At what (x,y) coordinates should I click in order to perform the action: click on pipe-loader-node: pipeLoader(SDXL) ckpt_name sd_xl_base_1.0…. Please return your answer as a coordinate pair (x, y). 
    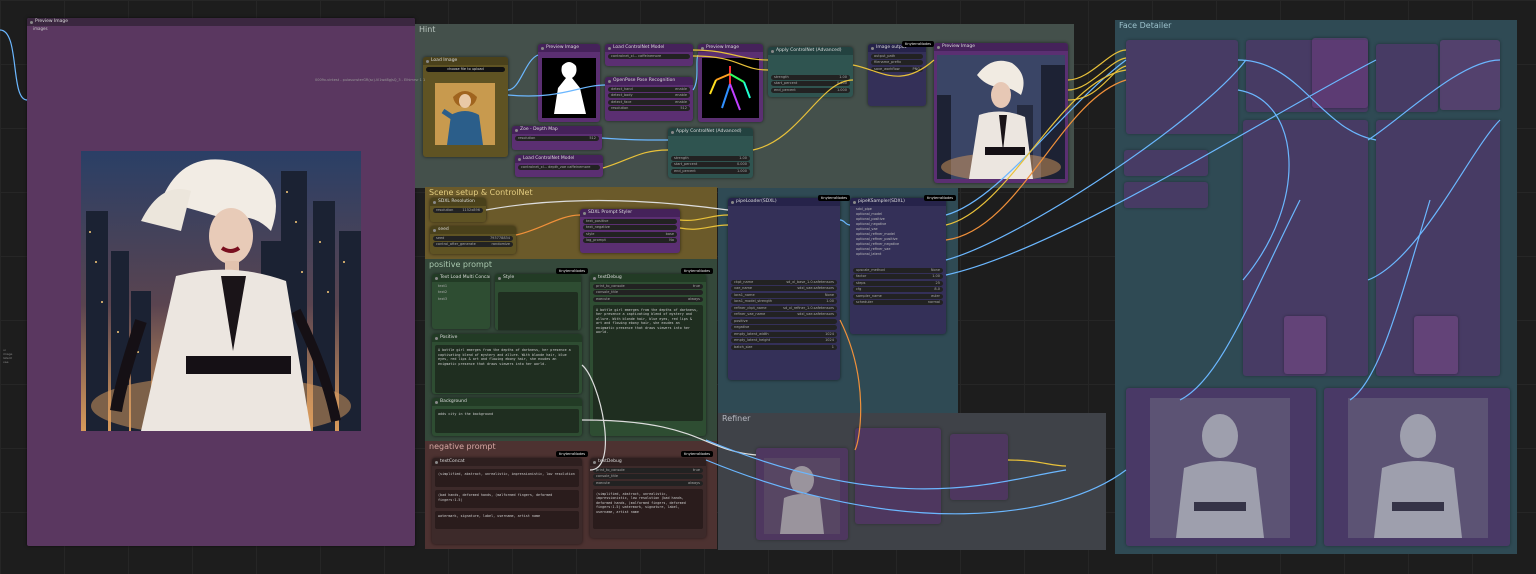
    Looking at the image, I should click on (784, 289).